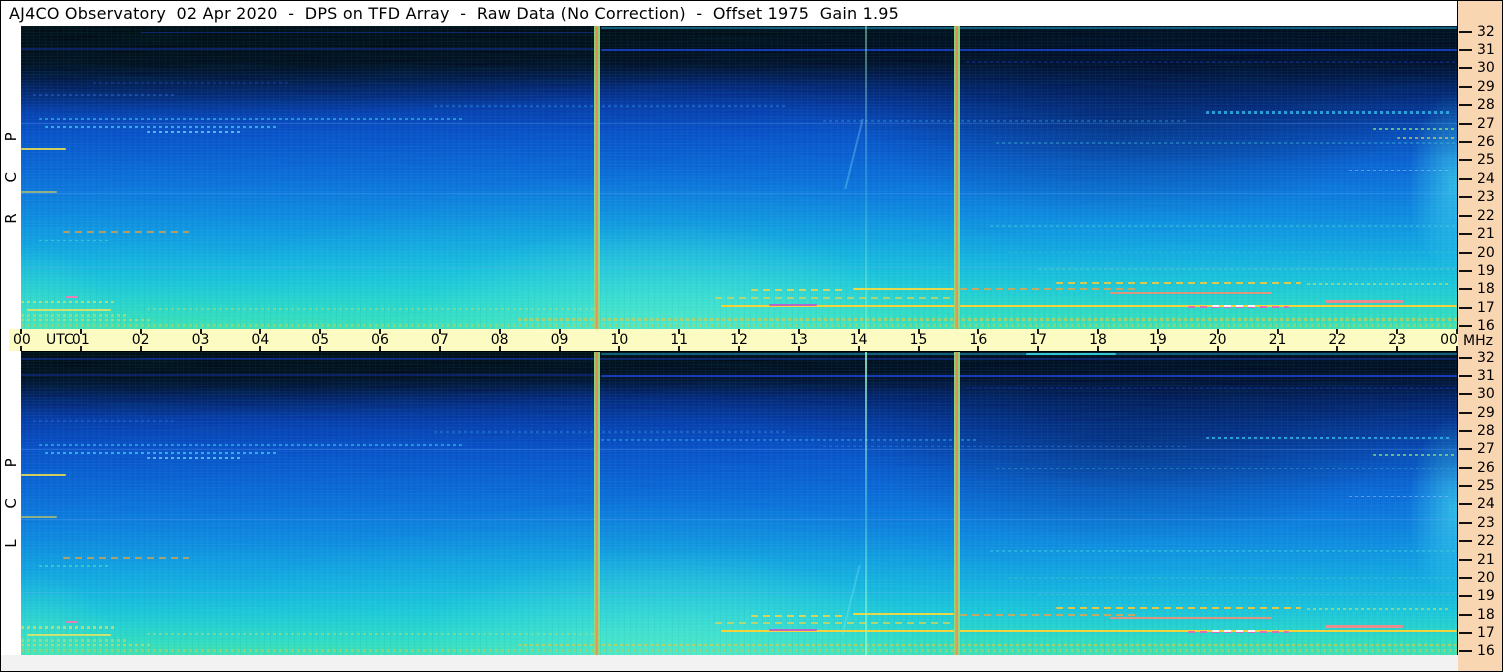 This screenshot has height=672, width=1503. Describe the element at coordinates (21, 348) in the screenshot. I see `hour-tick` at that location.